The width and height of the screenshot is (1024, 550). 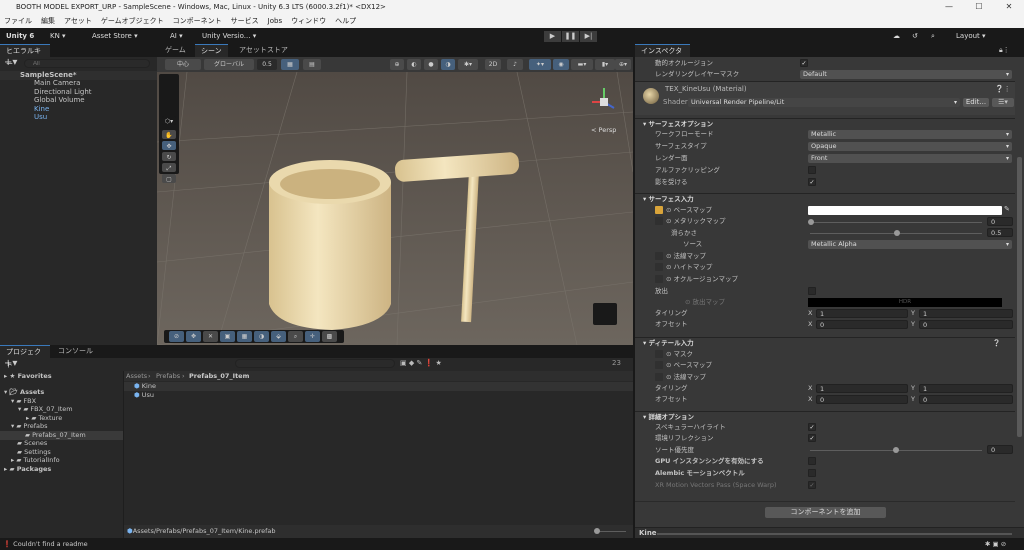 I want to click on section-detail-inputs: ▾ ディテール入力 ❔, so click(x=825, y=342).